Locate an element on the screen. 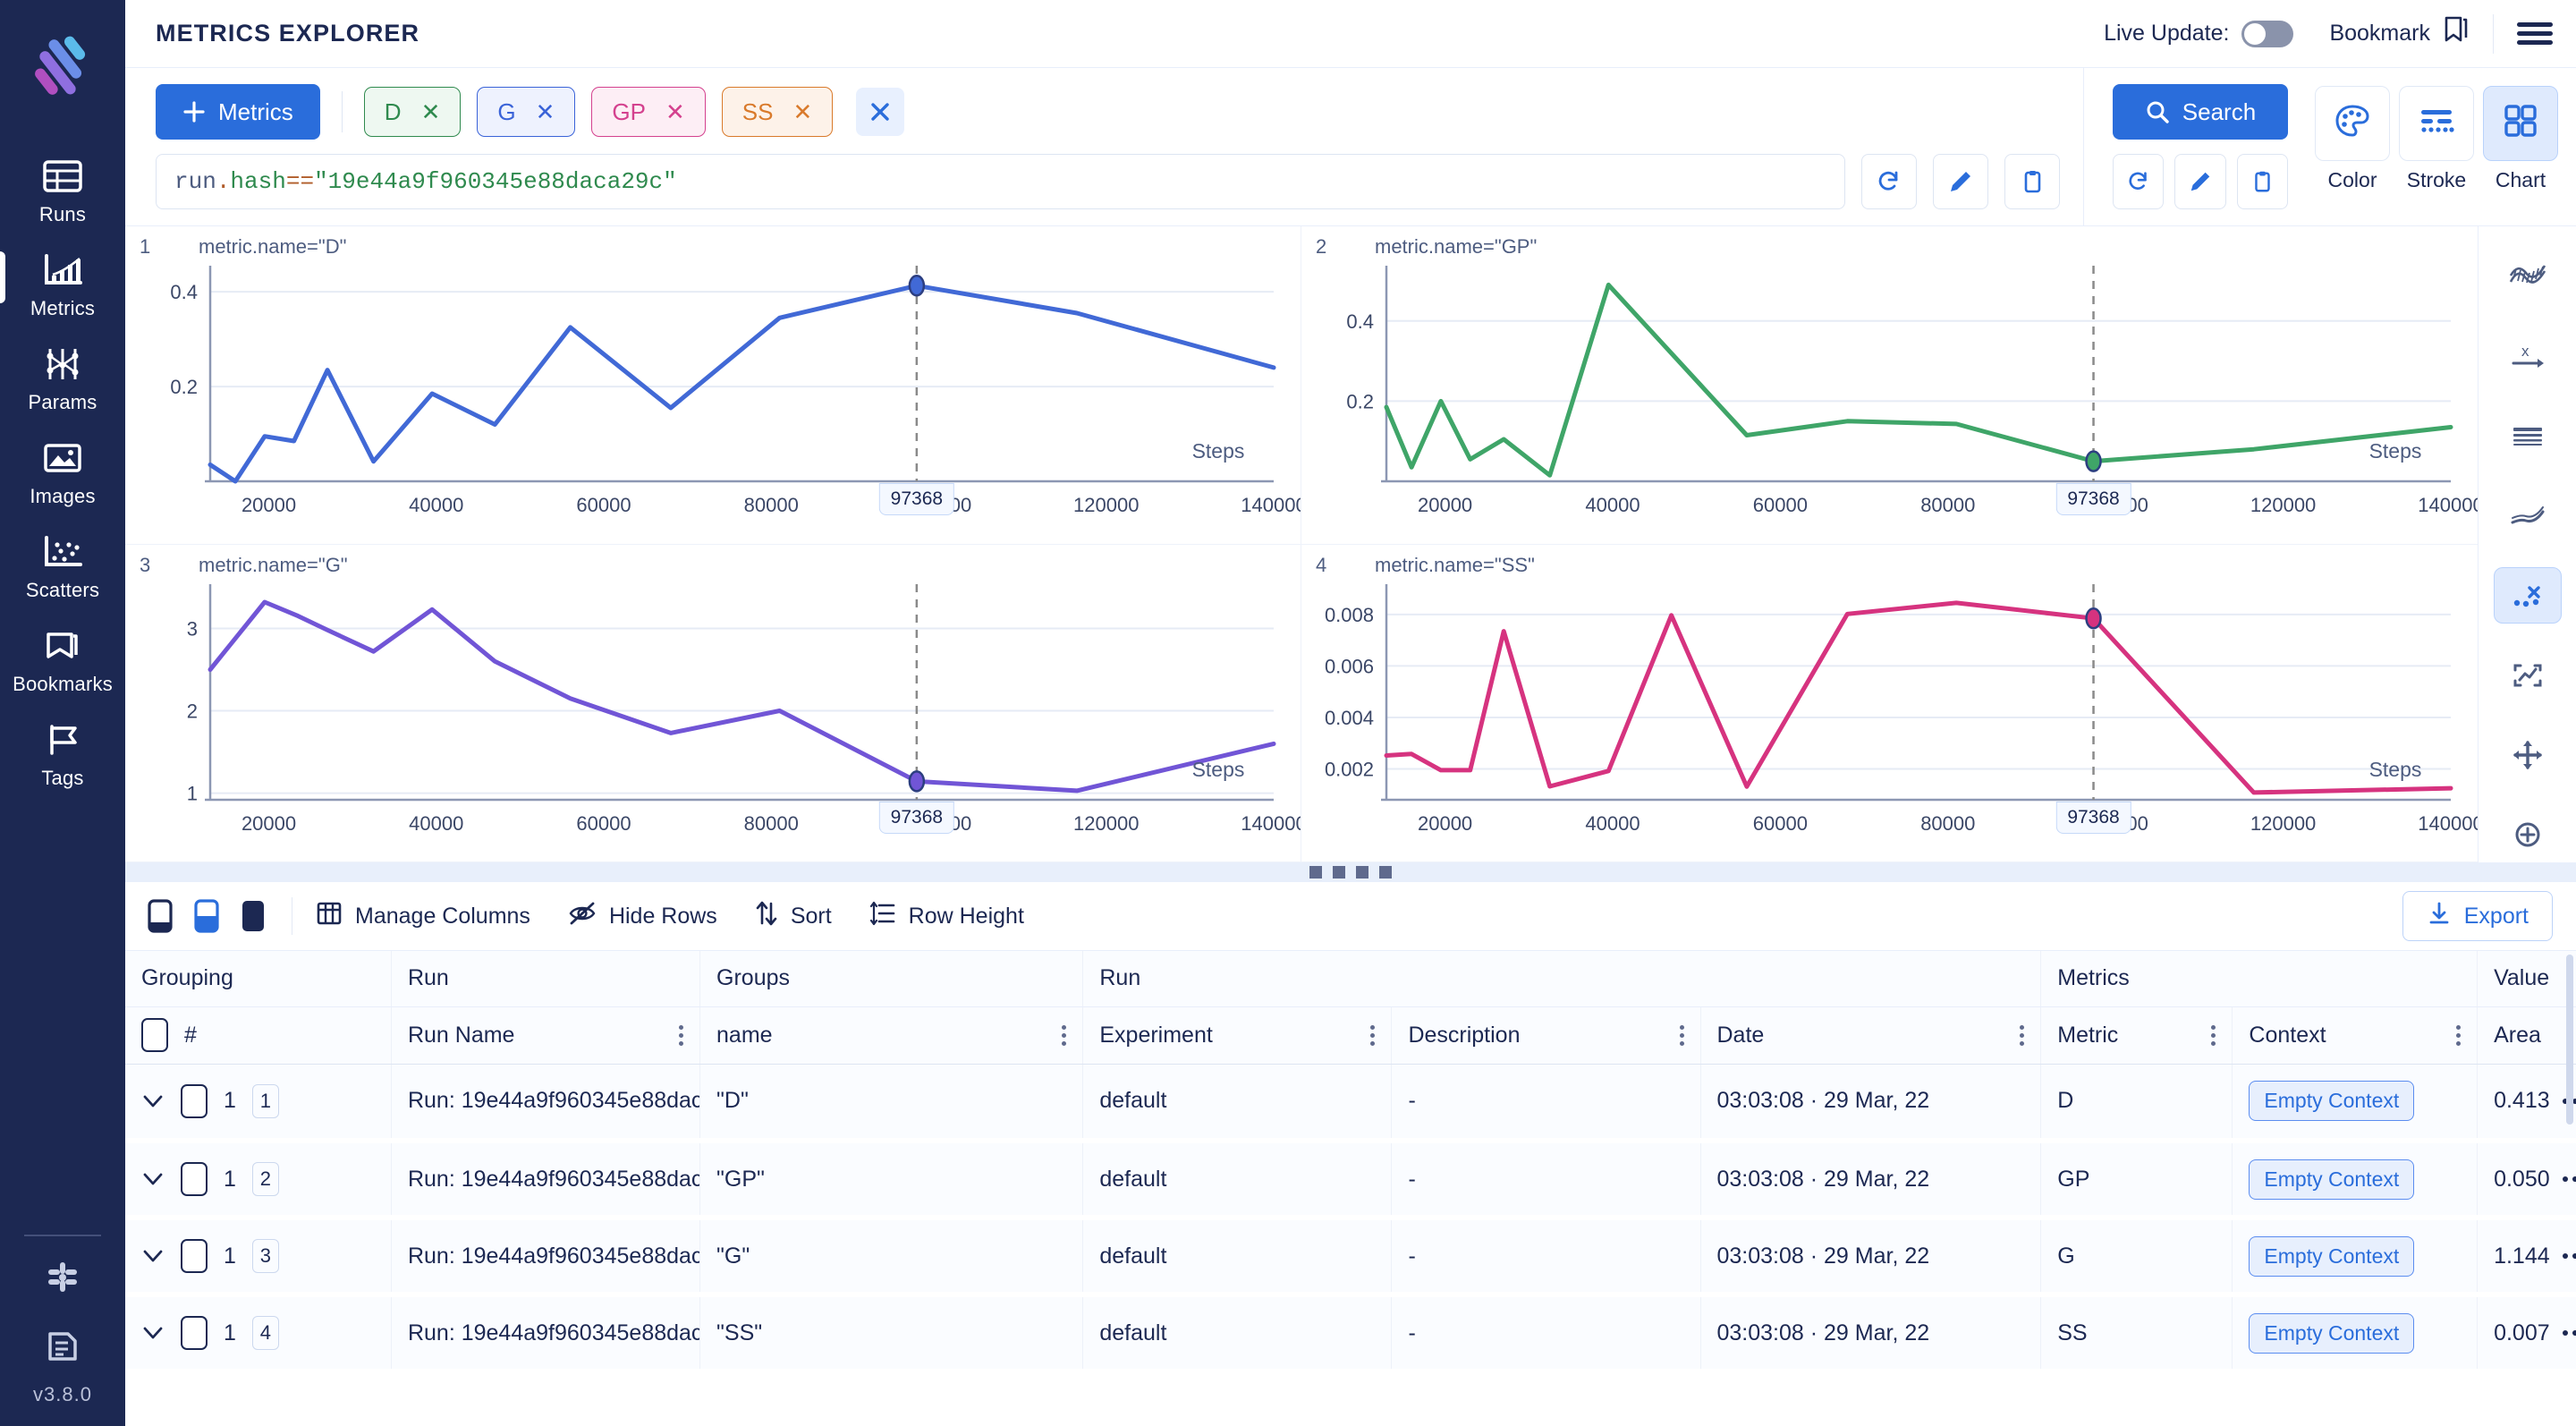 Image resolution: width=2576 pixels, height=1426 pixels. chart-control: Chart is located at coordinates (2520, 139).